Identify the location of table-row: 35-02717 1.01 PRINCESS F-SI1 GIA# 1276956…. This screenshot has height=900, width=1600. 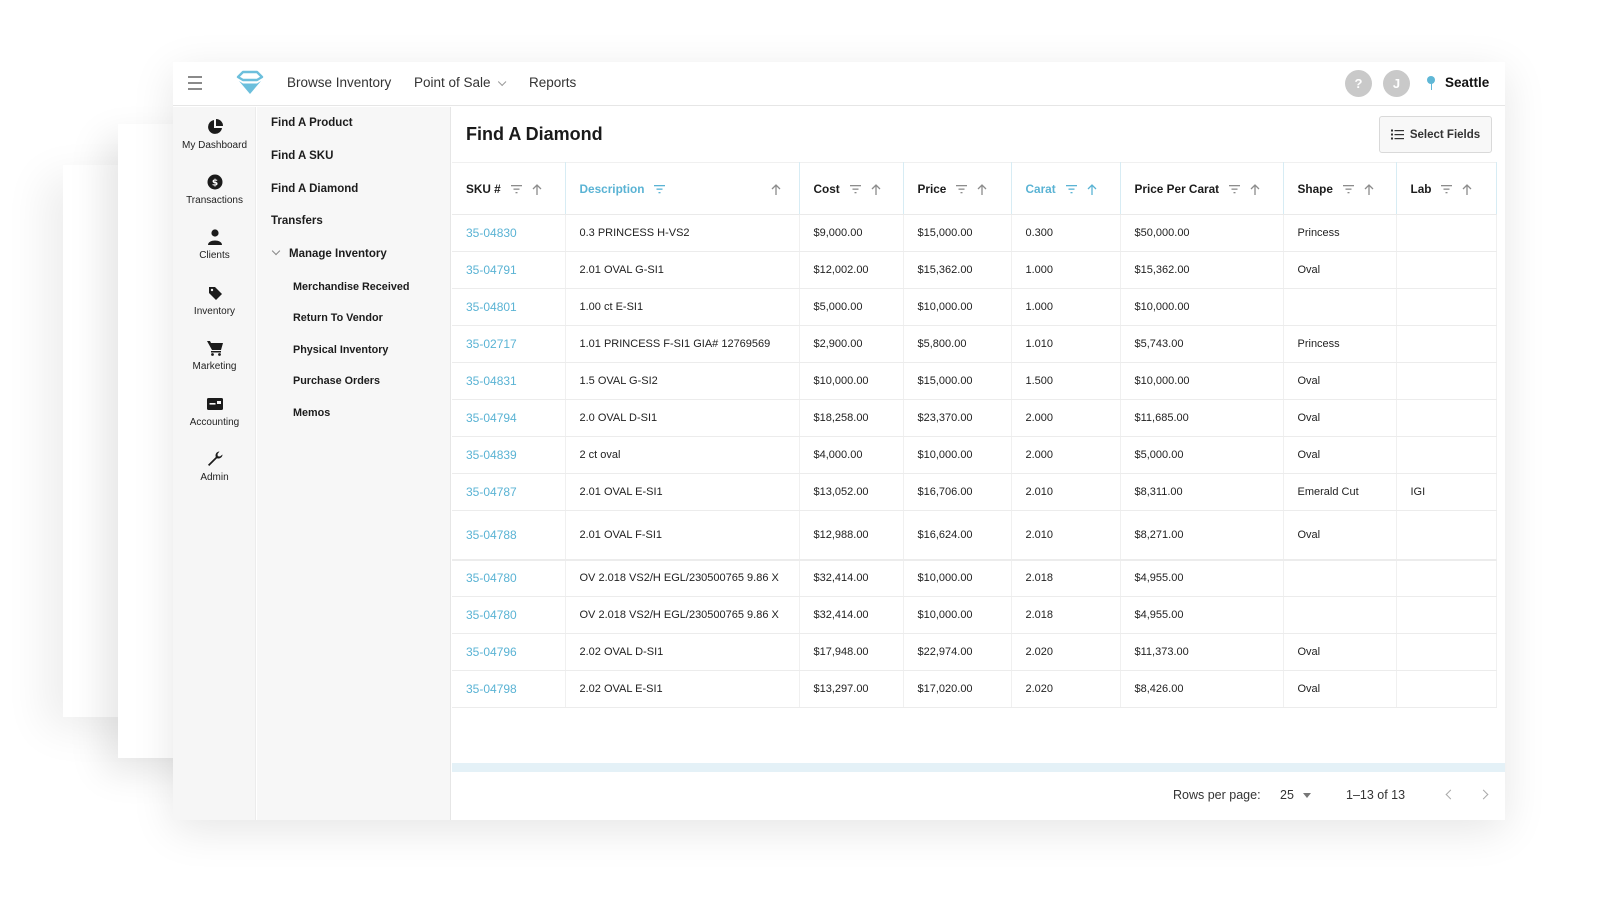
(974, 344).